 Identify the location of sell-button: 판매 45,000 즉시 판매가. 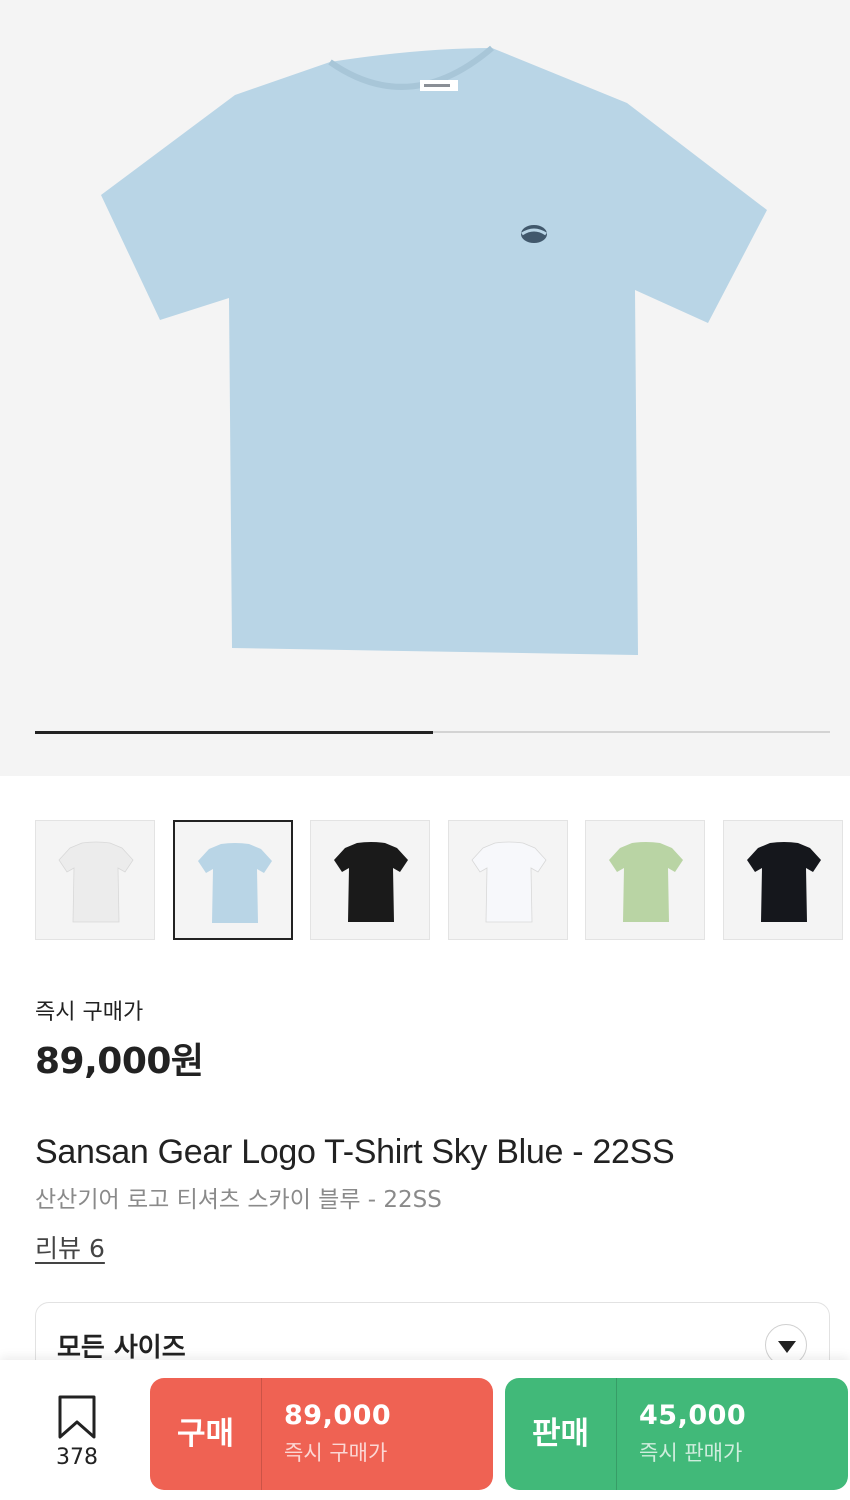
(676, 1434).